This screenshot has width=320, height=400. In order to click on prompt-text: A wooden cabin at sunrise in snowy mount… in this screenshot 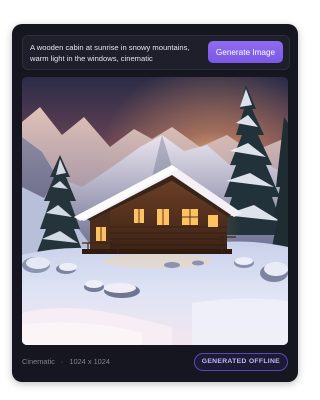, I will do `click(118, 53)`.